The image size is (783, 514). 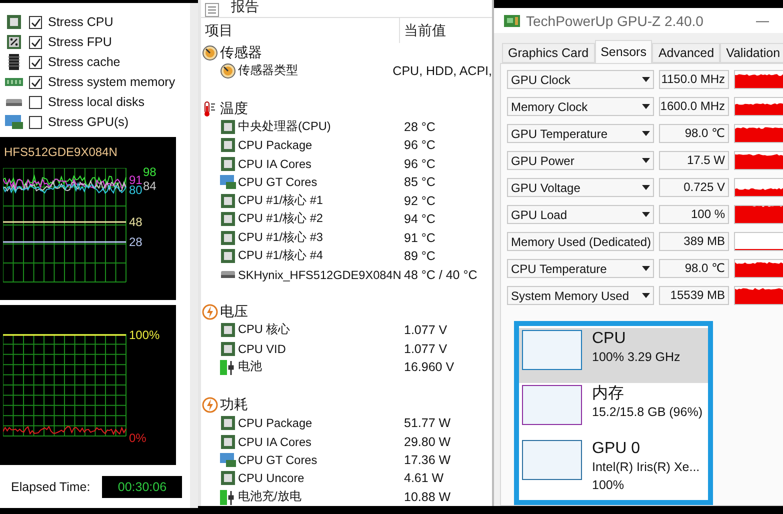 I want to click on sensor-name: CPU #1/核心 #3, so click(x=280, y=238).